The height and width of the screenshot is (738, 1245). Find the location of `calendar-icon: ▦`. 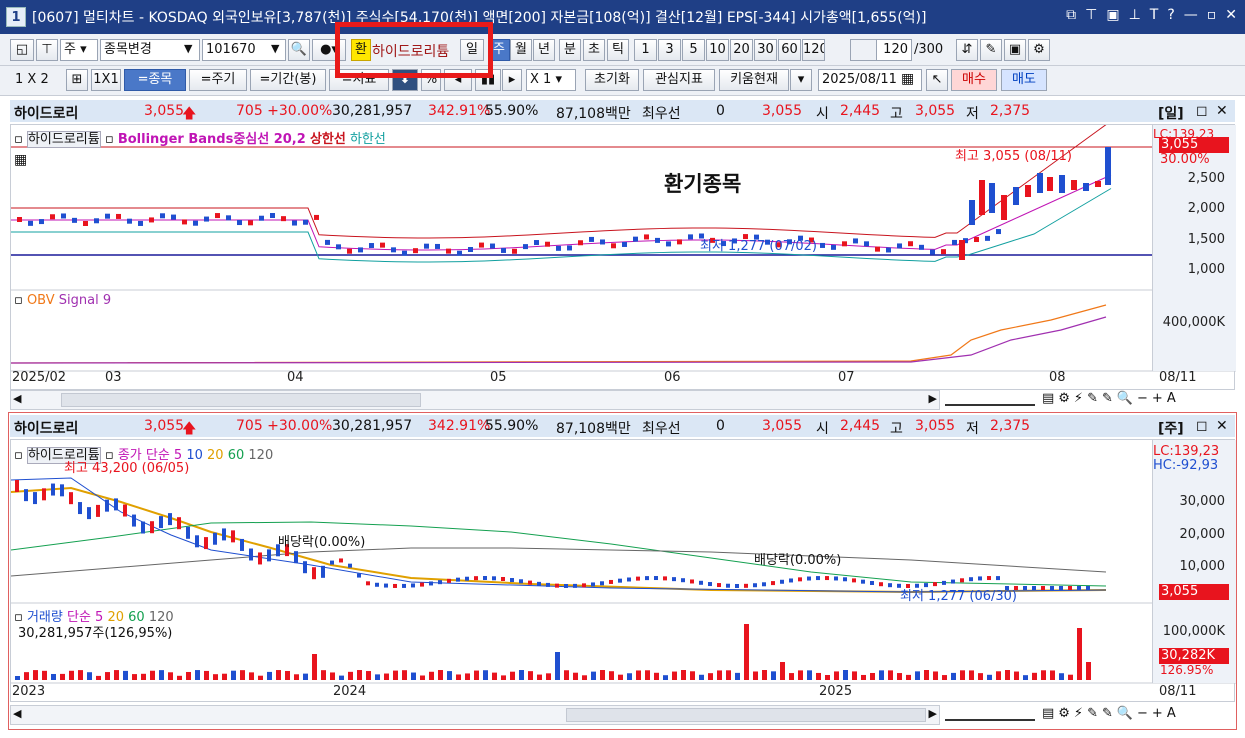

calendar-icon: ▦ is located at coordinates (907, 79).